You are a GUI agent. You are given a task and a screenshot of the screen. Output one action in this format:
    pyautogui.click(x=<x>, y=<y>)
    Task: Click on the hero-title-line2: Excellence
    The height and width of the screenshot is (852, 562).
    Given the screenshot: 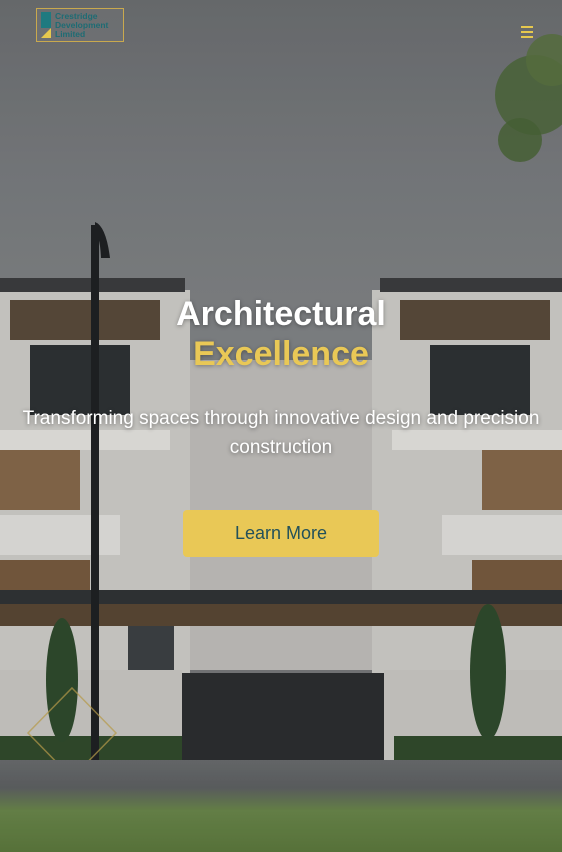 What is the action you would take?
    pyautogui.click(x=281, y=354)
    